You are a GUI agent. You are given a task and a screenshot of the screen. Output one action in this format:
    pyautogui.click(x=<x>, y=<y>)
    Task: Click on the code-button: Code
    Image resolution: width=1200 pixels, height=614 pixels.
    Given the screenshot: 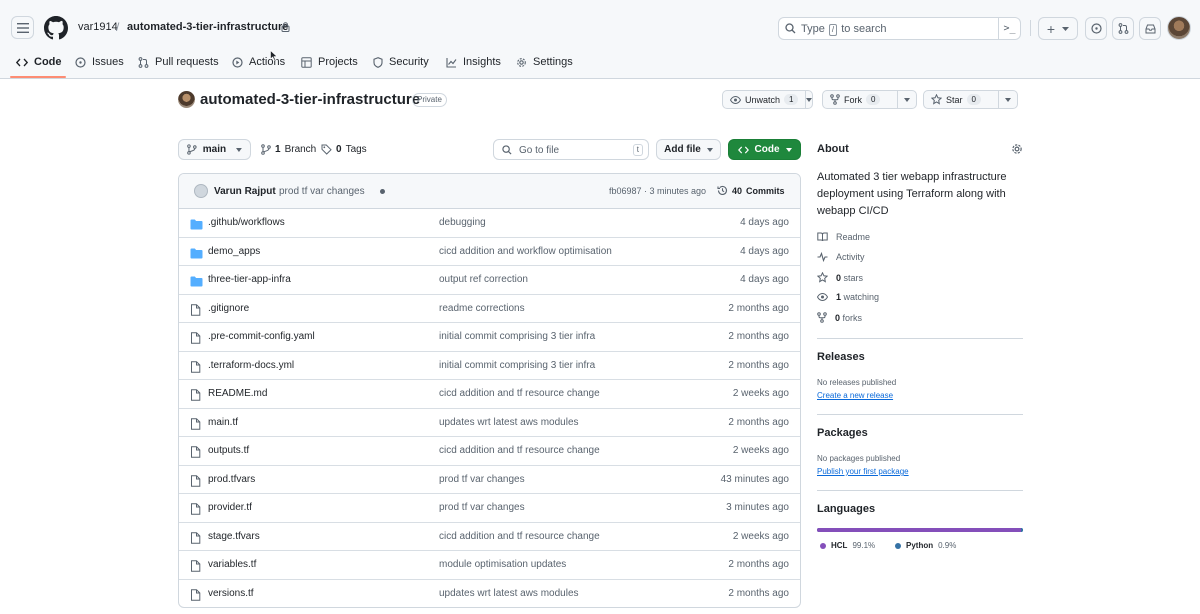 What is the action you would take?
    pyautogui.click(x=764, y=149)
    